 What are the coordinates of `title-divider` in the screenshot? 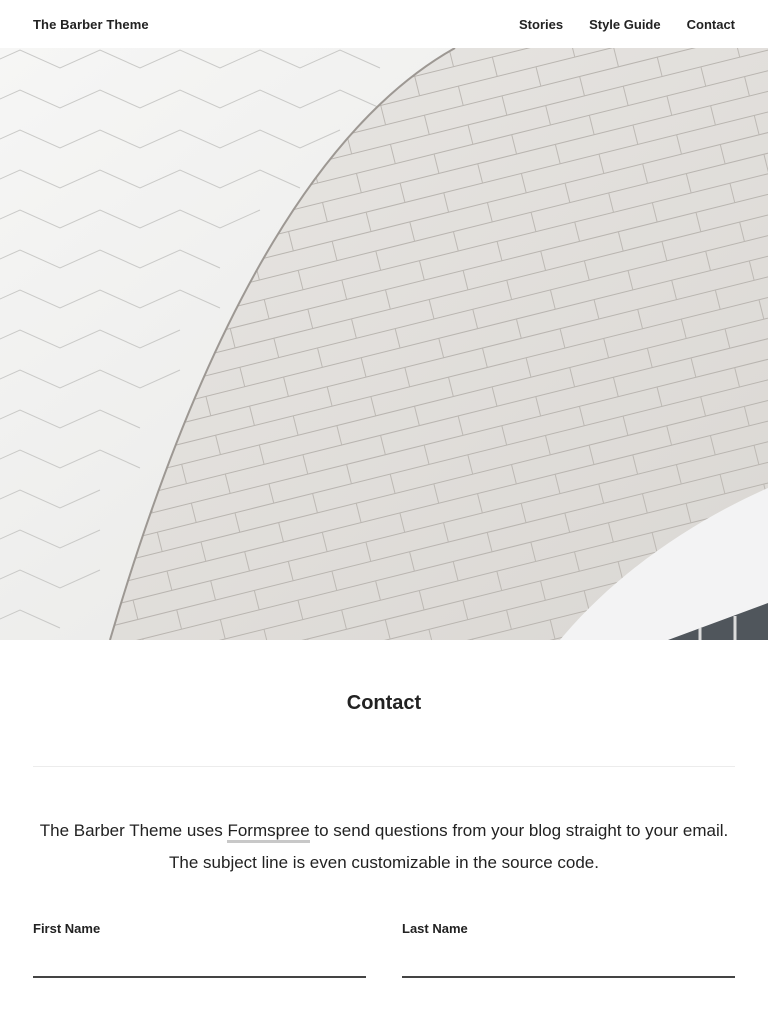 It's located at (384, 766).